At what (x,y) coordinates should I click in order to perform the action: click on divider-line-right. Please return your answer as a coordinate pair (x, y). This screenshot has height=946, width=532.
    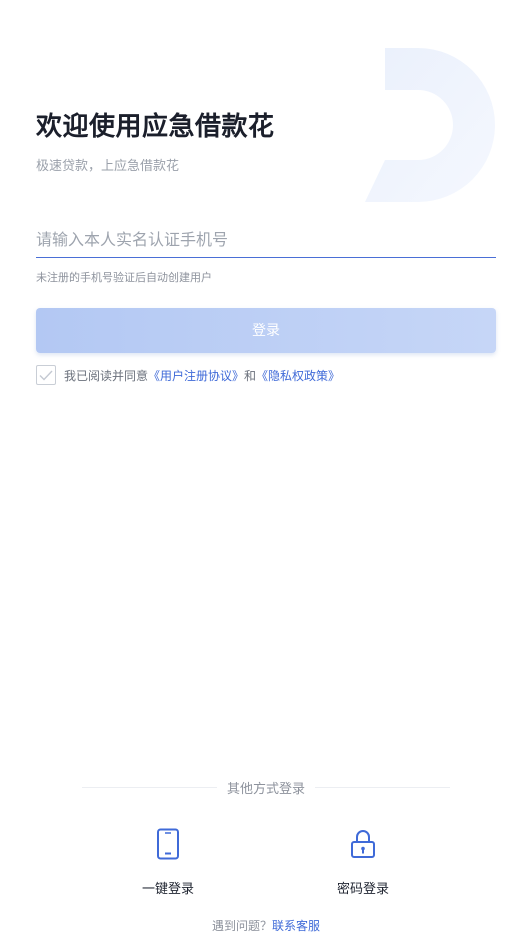
    Looking at the image, I should click on (383, 787).